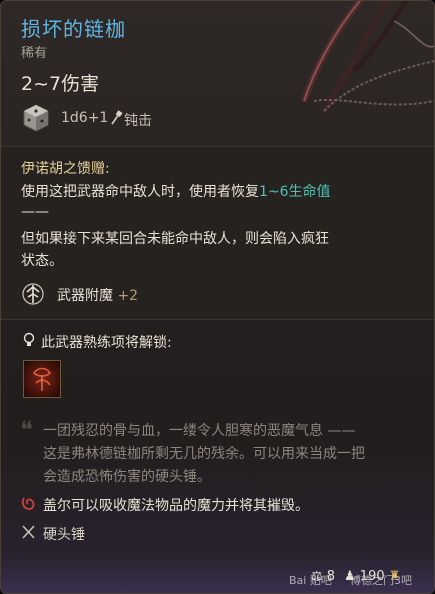  What do you see at coordinates (317, 576) in the screenshot?
I see `weight-icon: ⚖` at bounding box center [317, 576].